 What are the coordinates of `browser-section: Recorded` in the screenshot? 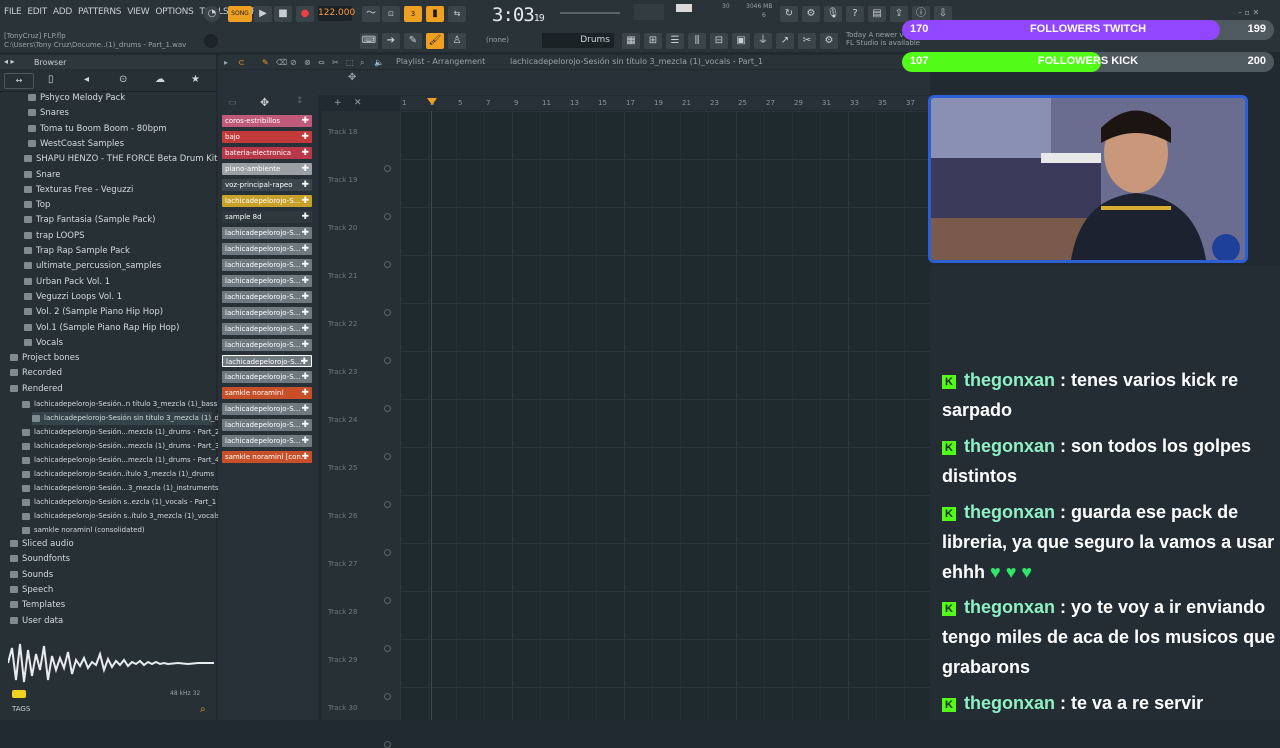 It's located at (36, 373).